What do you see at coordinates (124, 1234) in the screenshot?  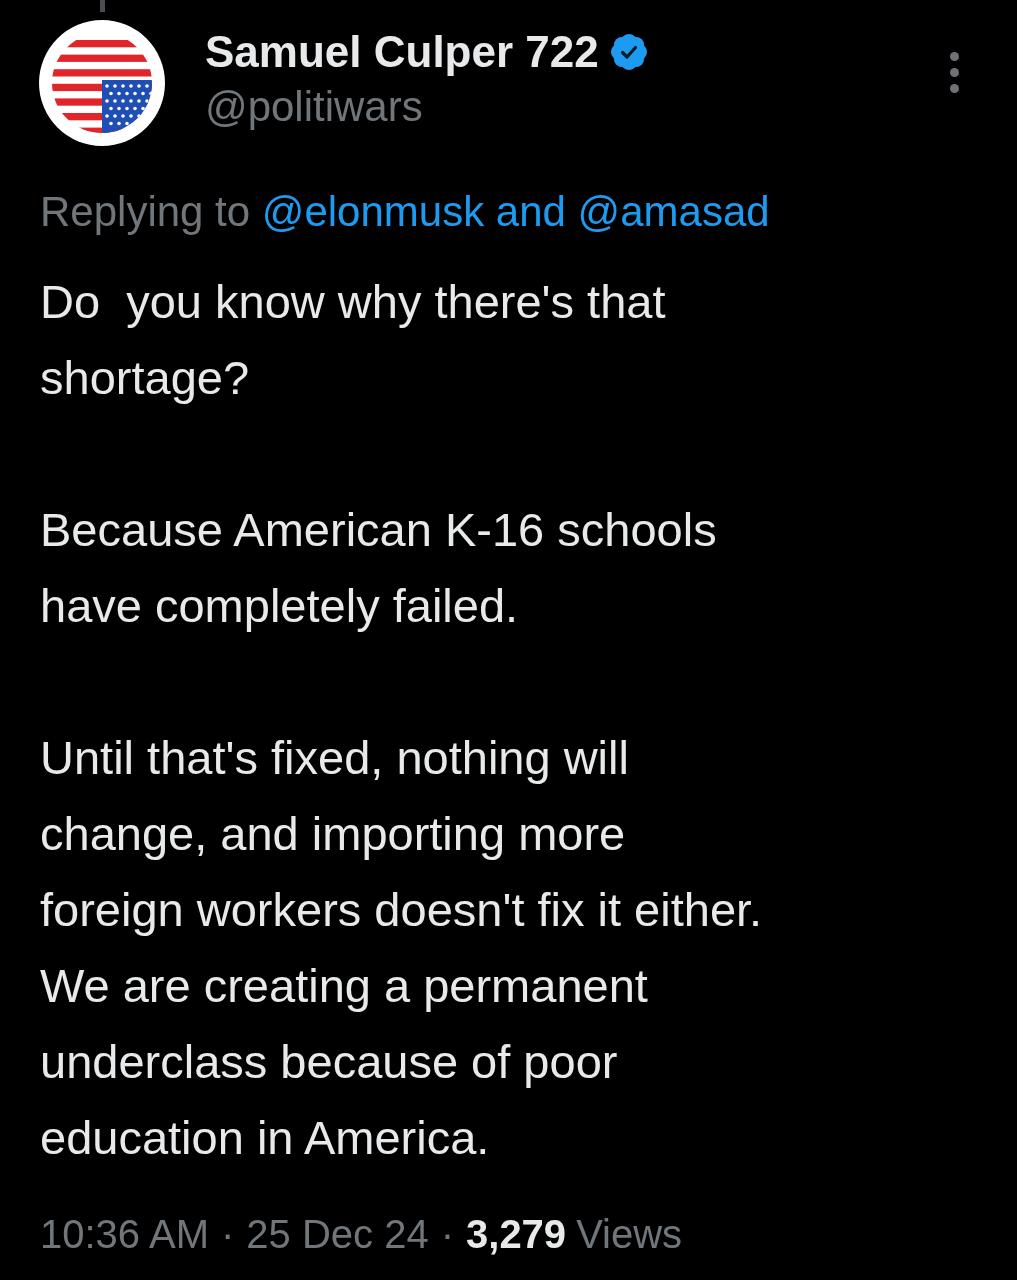 I see `tweet-time: 10:36 AM` at bounding box center [124, 1234].